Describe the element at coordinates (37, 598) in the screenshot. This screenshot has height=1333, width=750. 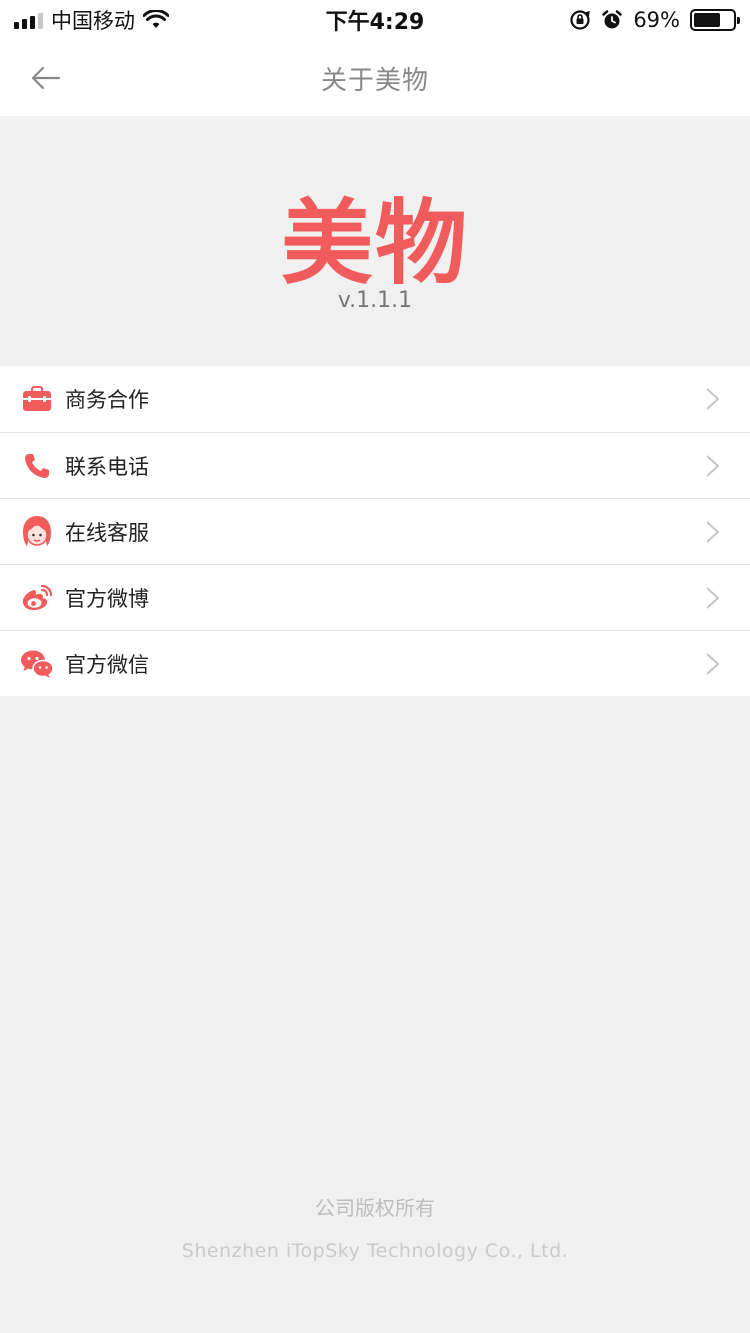
I see `weibo-icon` at that location.